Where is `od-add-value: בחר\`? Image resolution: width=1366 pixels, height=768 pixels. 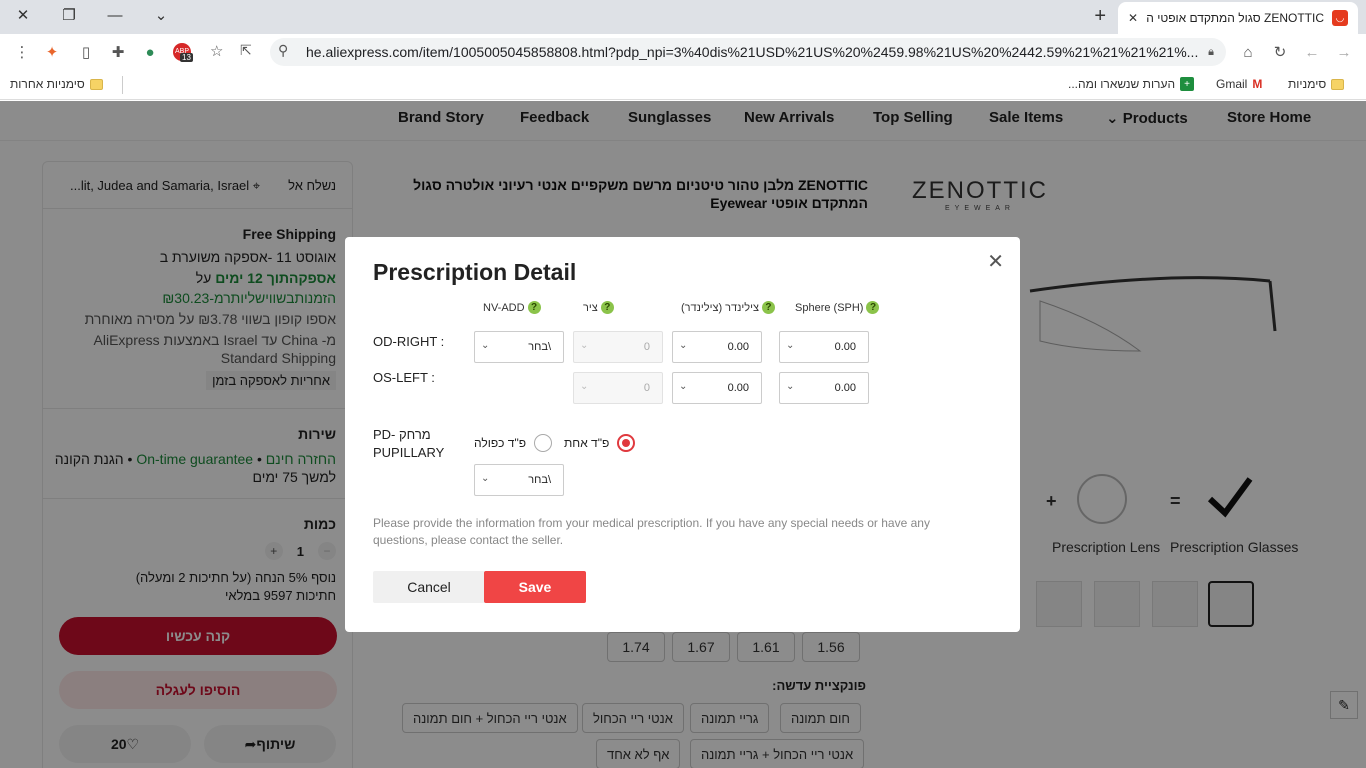
od-add-value: בחר\ is located at coordinates (539, 347).